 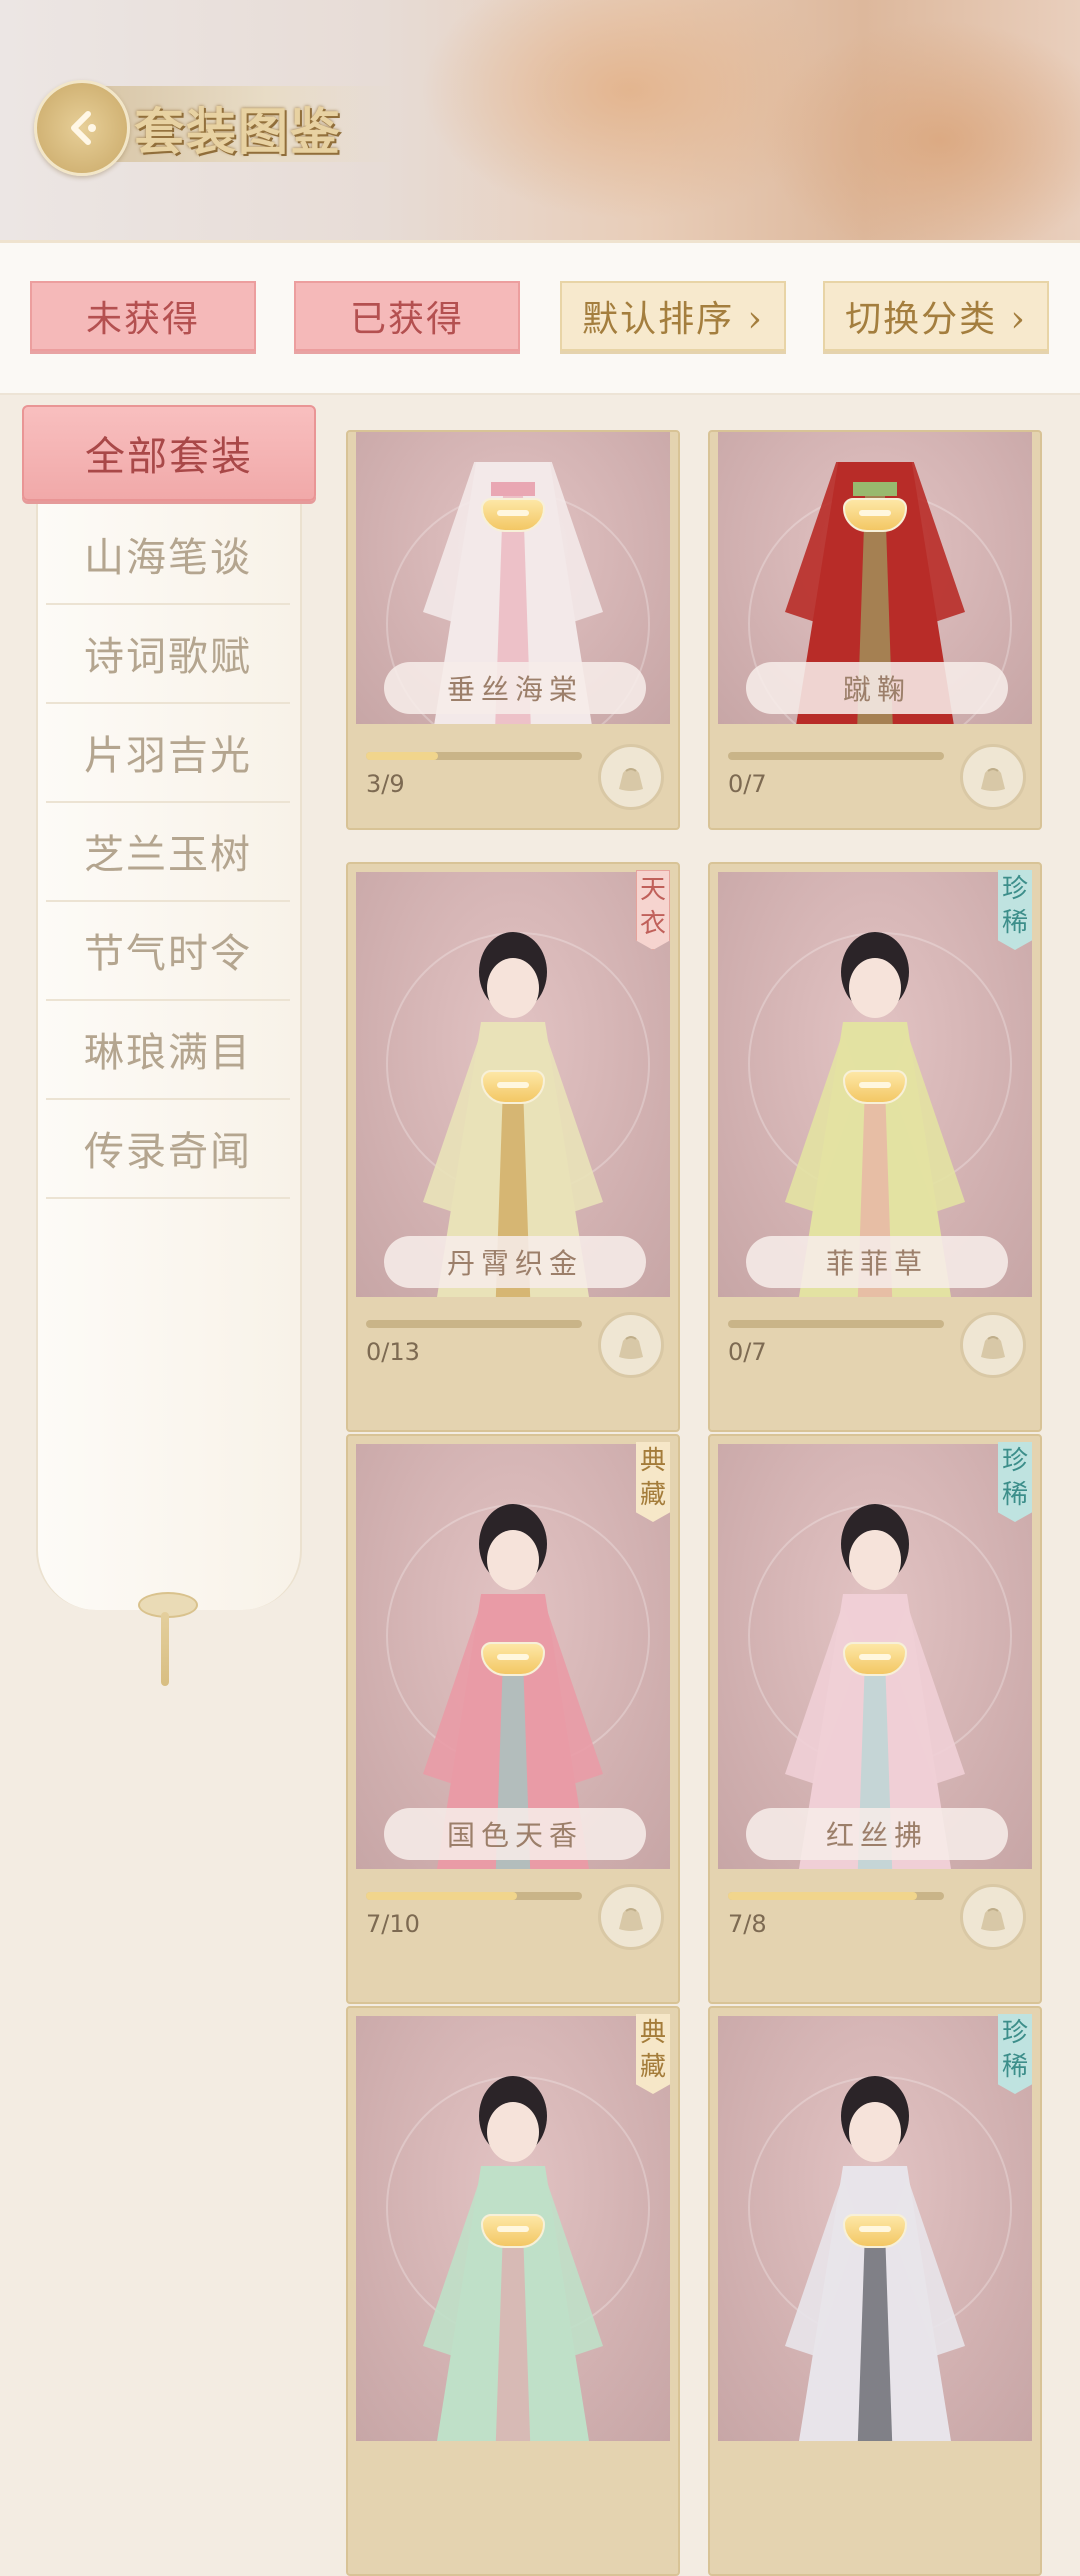 I want to click on sidebar-item: 片羽吉光, so click(x=168, y=753).